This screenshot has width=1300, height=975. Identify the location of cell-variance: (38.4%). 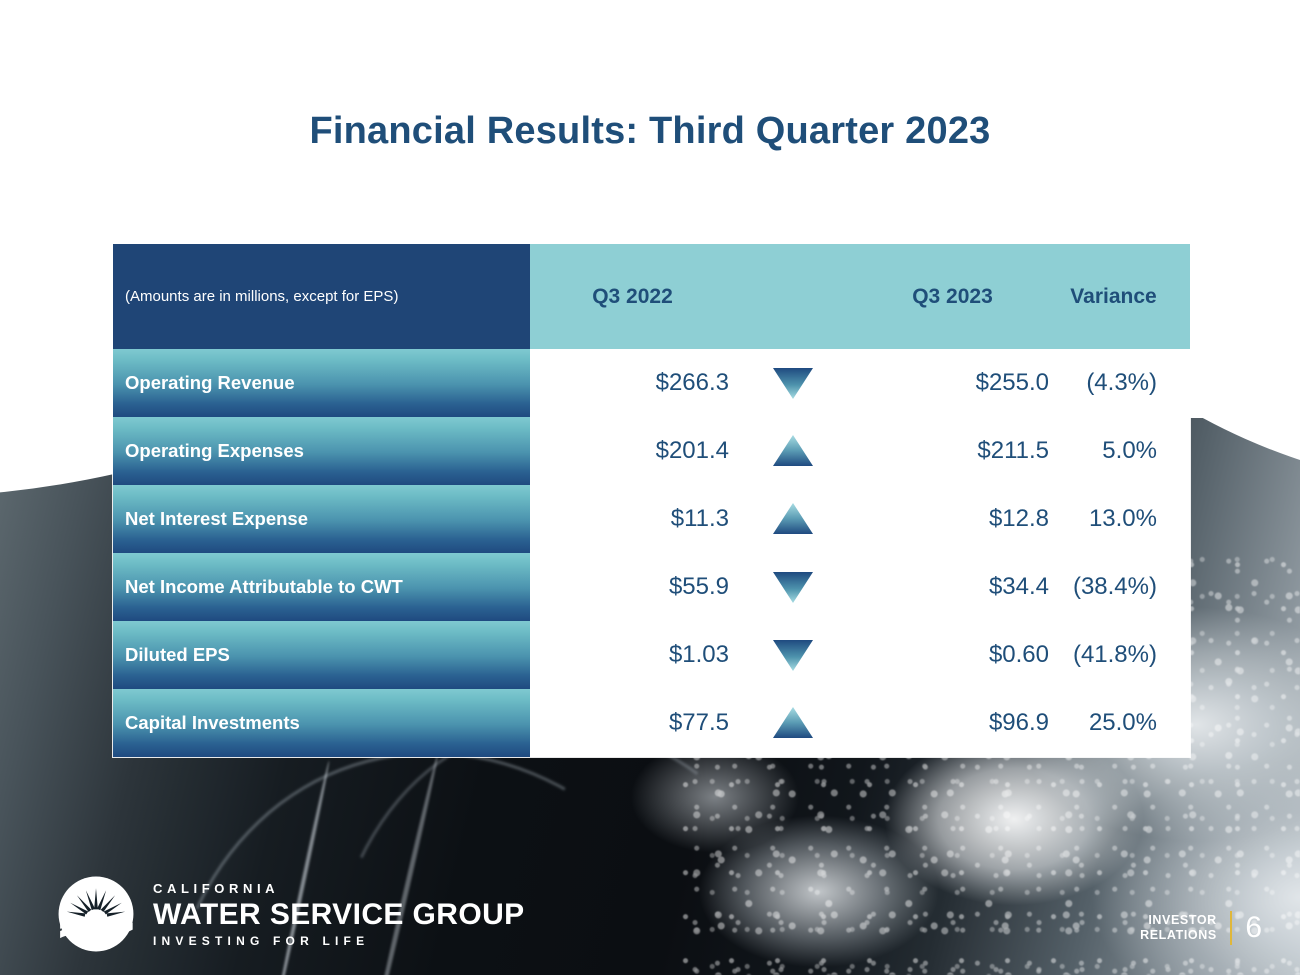
(1114, 586).